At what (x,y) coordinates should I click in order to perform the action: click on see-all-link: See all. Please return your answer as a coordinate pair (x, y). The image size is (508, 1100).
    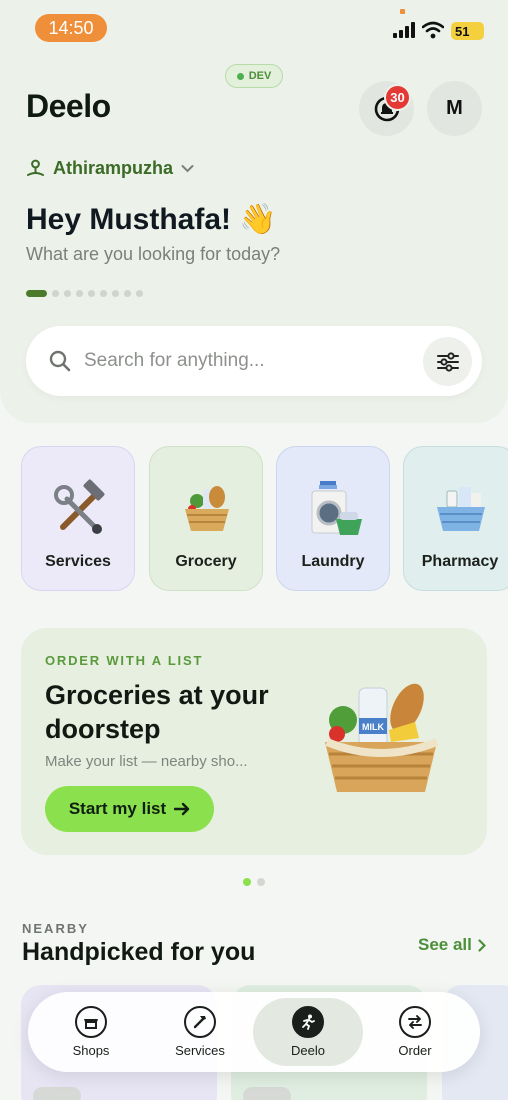
    Looking at the image, I should click on (452, 945).